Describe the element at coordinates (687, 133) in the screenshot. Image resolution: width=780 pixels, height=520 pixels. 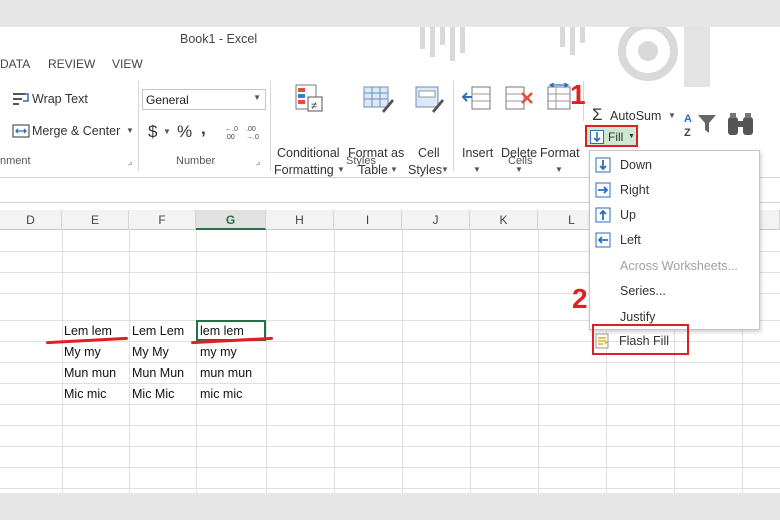
I see `svg-text: Z` at that location.